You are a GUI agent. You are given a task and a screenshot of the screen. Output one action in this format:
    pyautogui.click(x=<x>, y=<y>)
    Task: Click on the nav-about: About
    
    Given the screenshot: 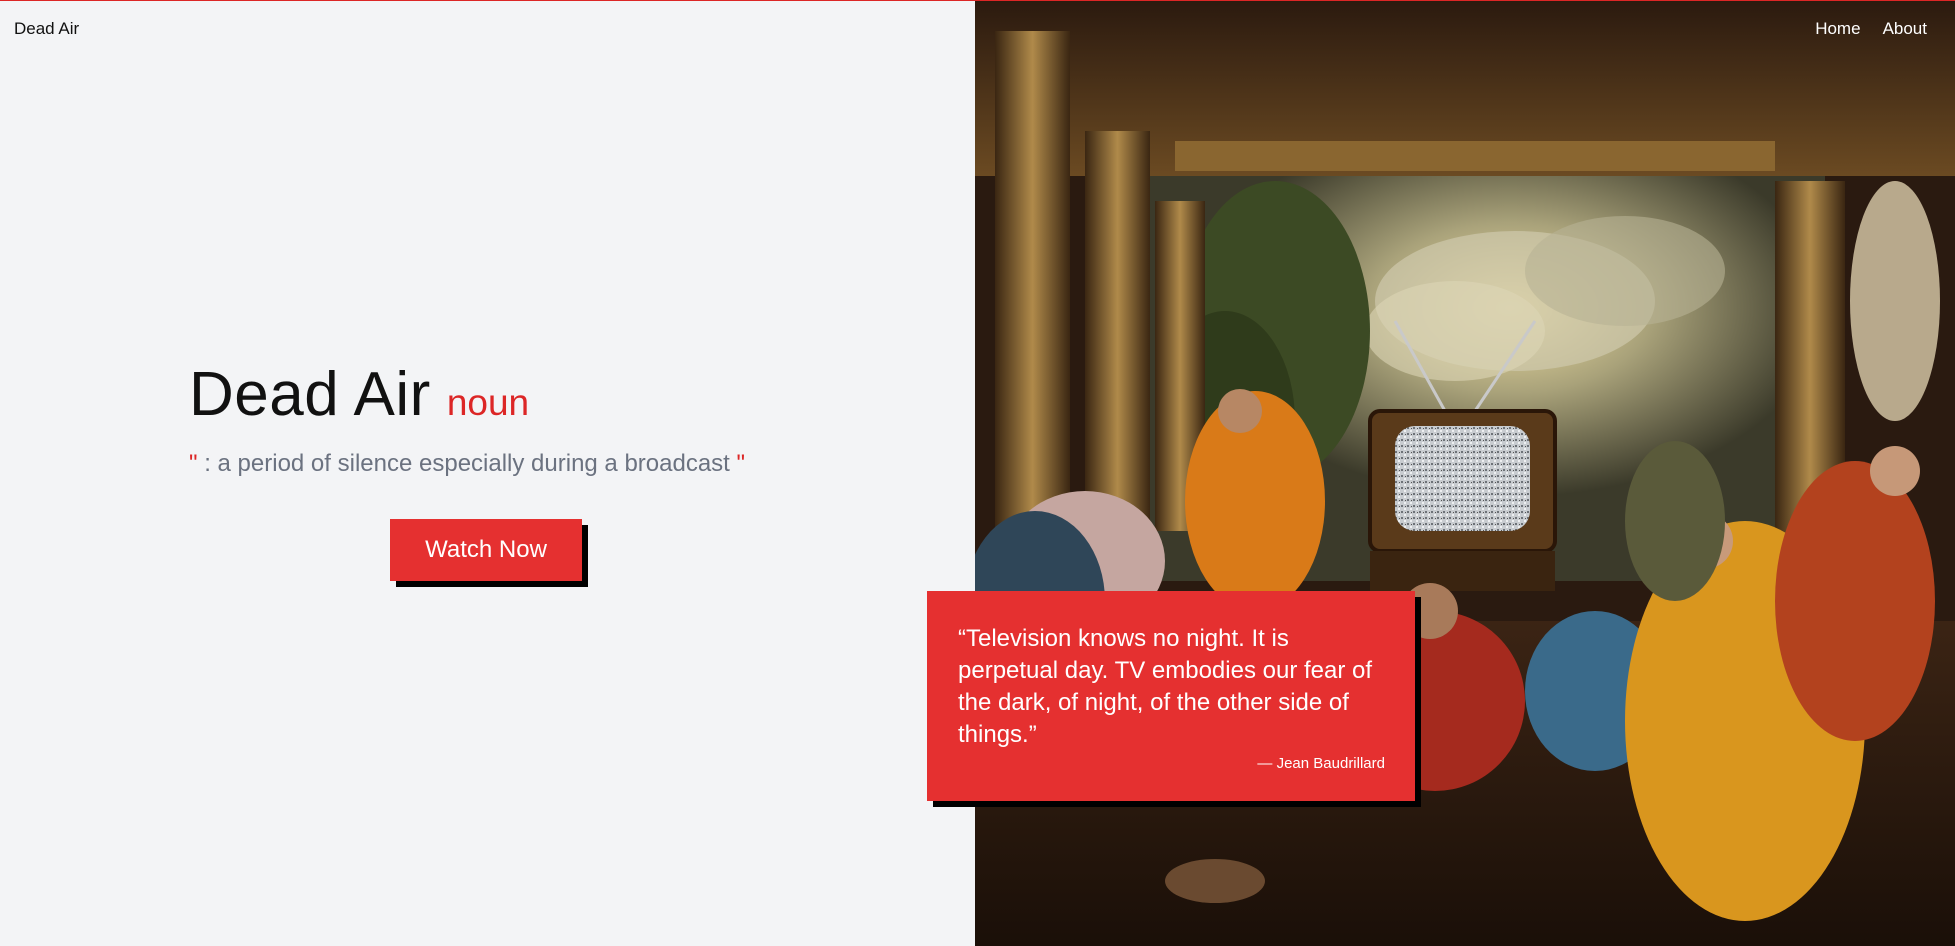 What is the action you would take?
    pyautogui.click(x=1905, y=29)
    